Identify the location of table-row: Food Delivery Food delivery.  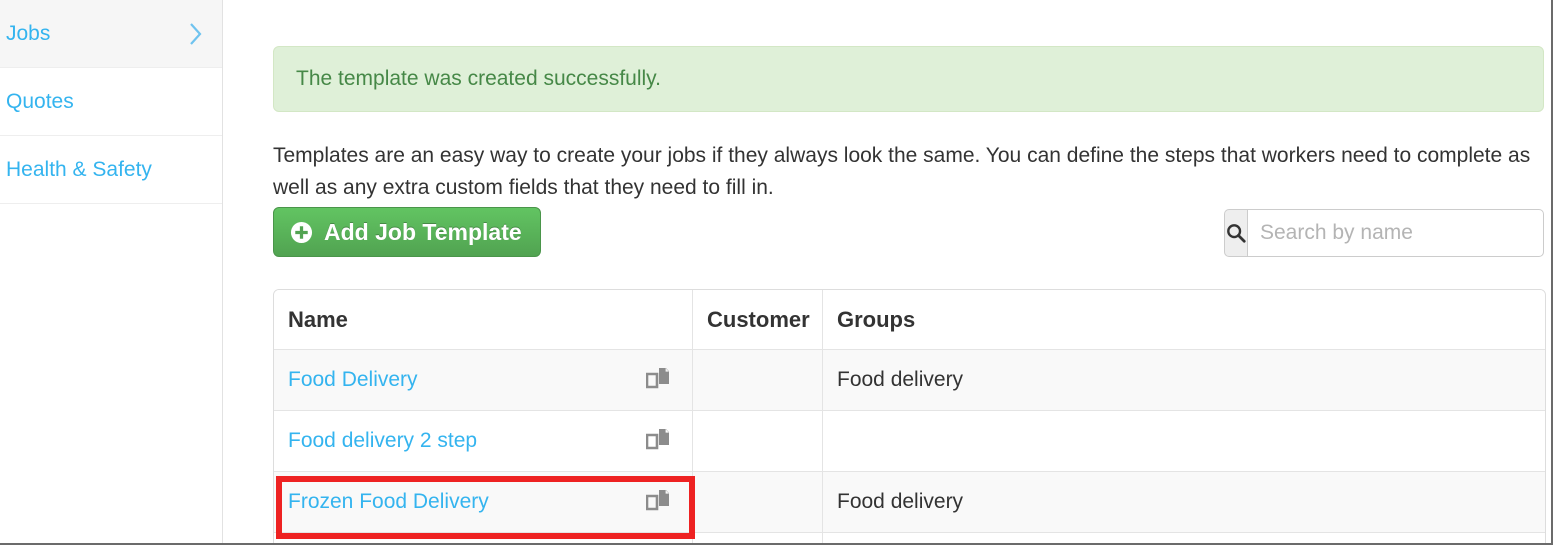
(909, 380).